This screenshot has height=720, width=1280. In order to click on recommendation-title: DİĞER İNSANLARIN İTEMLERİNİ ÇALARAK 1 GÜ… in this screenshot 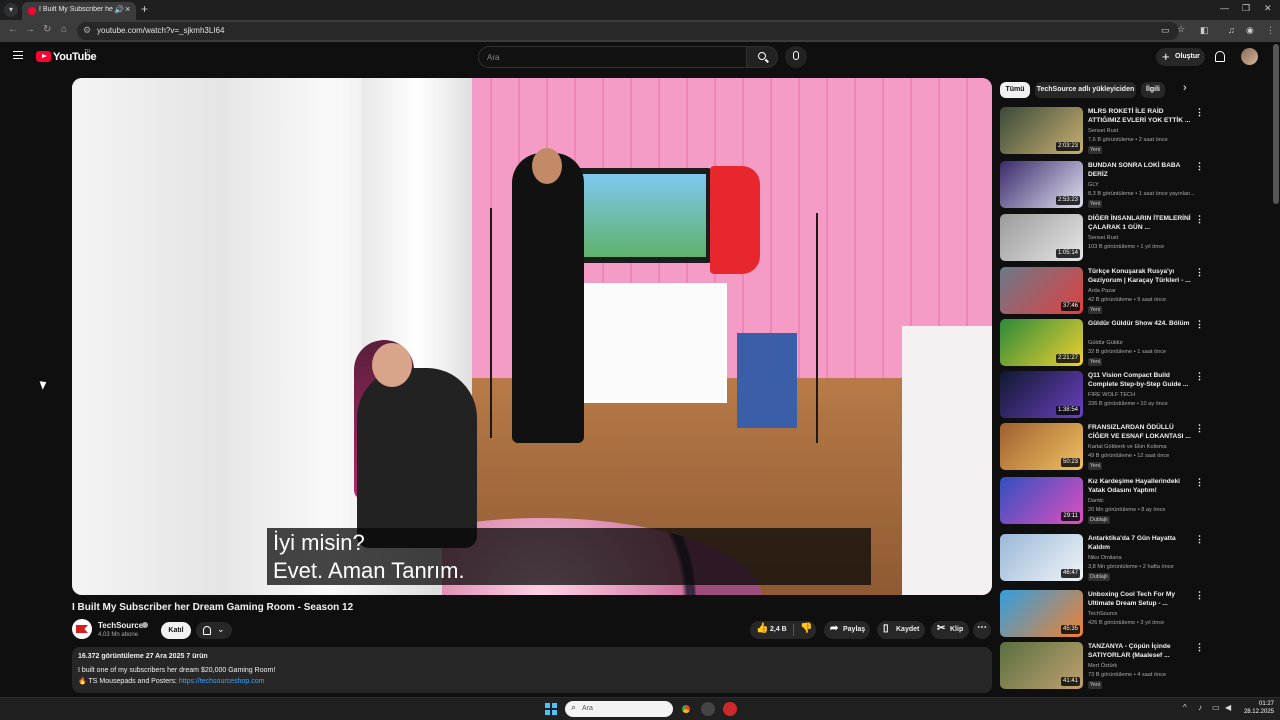, I will do `click(1140, 223)`.